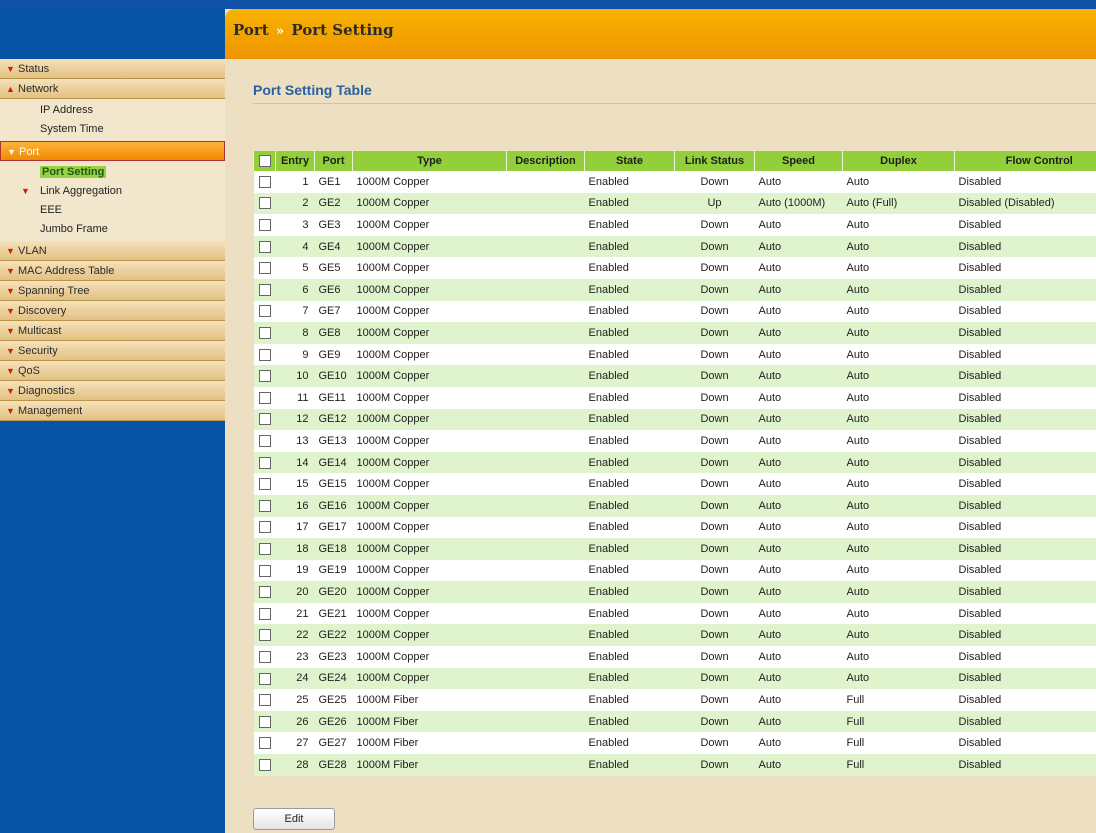 This screenshot has width=1096, height=833. What do you see at coordinates (333, 570) in the screenshot?
I see `cell-port: GE19` at bounding box center [333, 570].